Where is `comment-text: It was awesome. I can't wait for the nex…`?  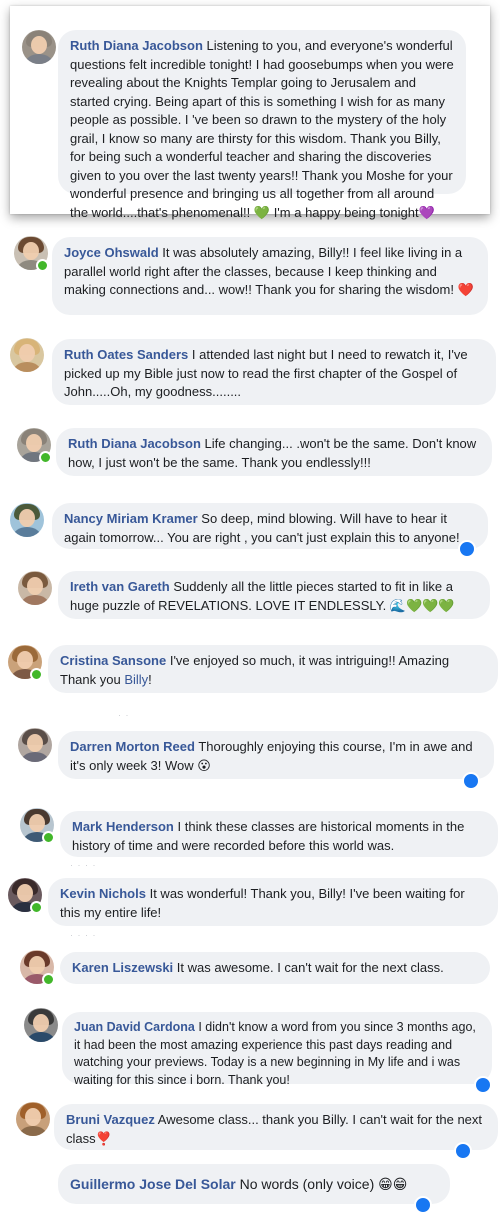
comment-text: It was awesome. I can't wait for the nex… is located at coordinates (310, 967).